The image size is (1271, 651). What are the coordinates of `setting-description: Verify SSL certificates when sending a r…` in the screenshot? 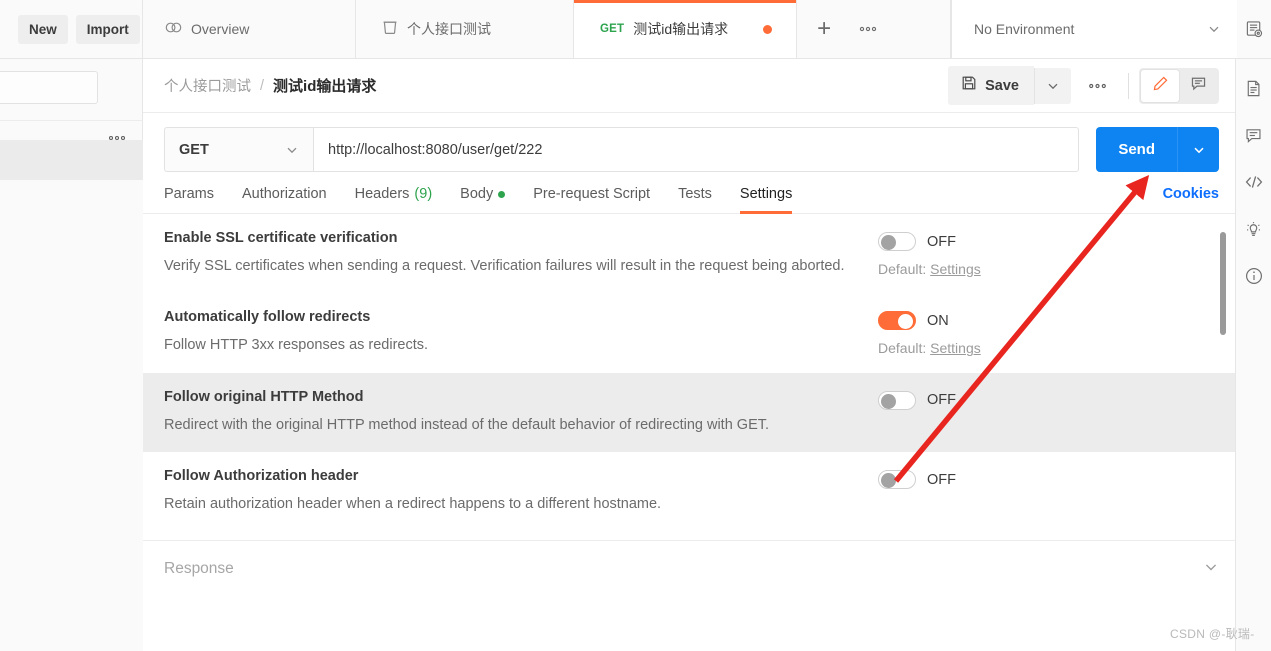 It's located at (504, 266).